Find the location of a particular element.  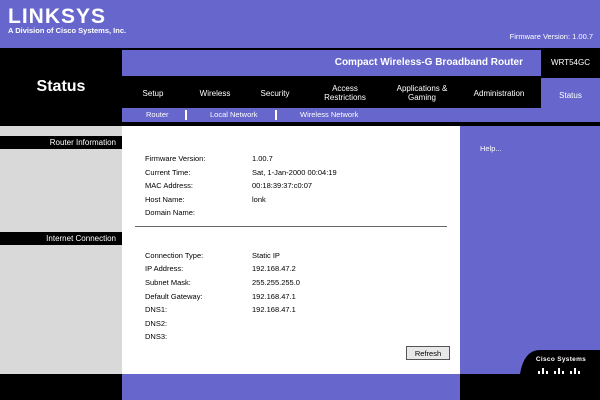

host-name-value: lonk is located at coordinates (259, 199).